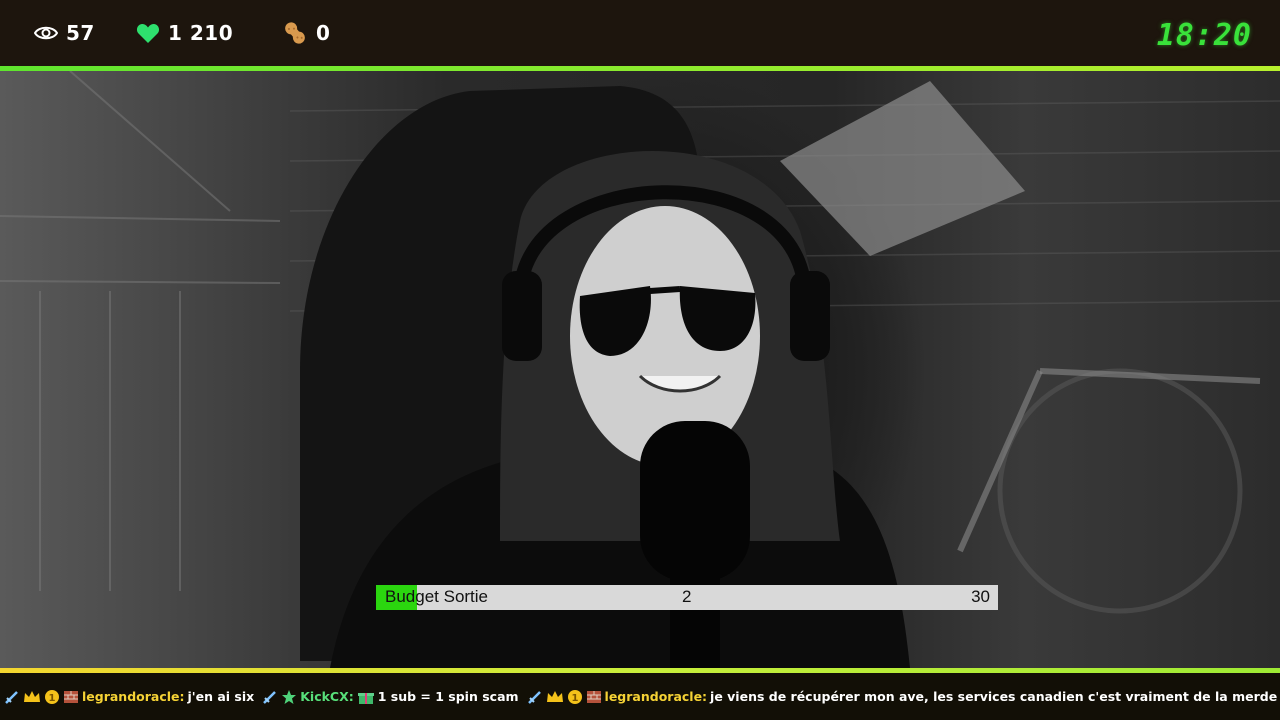 This screenshot has height=720, width=1280. Describe the element at coordinates (1204, 35) in the screenshot. I see `stream-clock: 18:20` at that location.